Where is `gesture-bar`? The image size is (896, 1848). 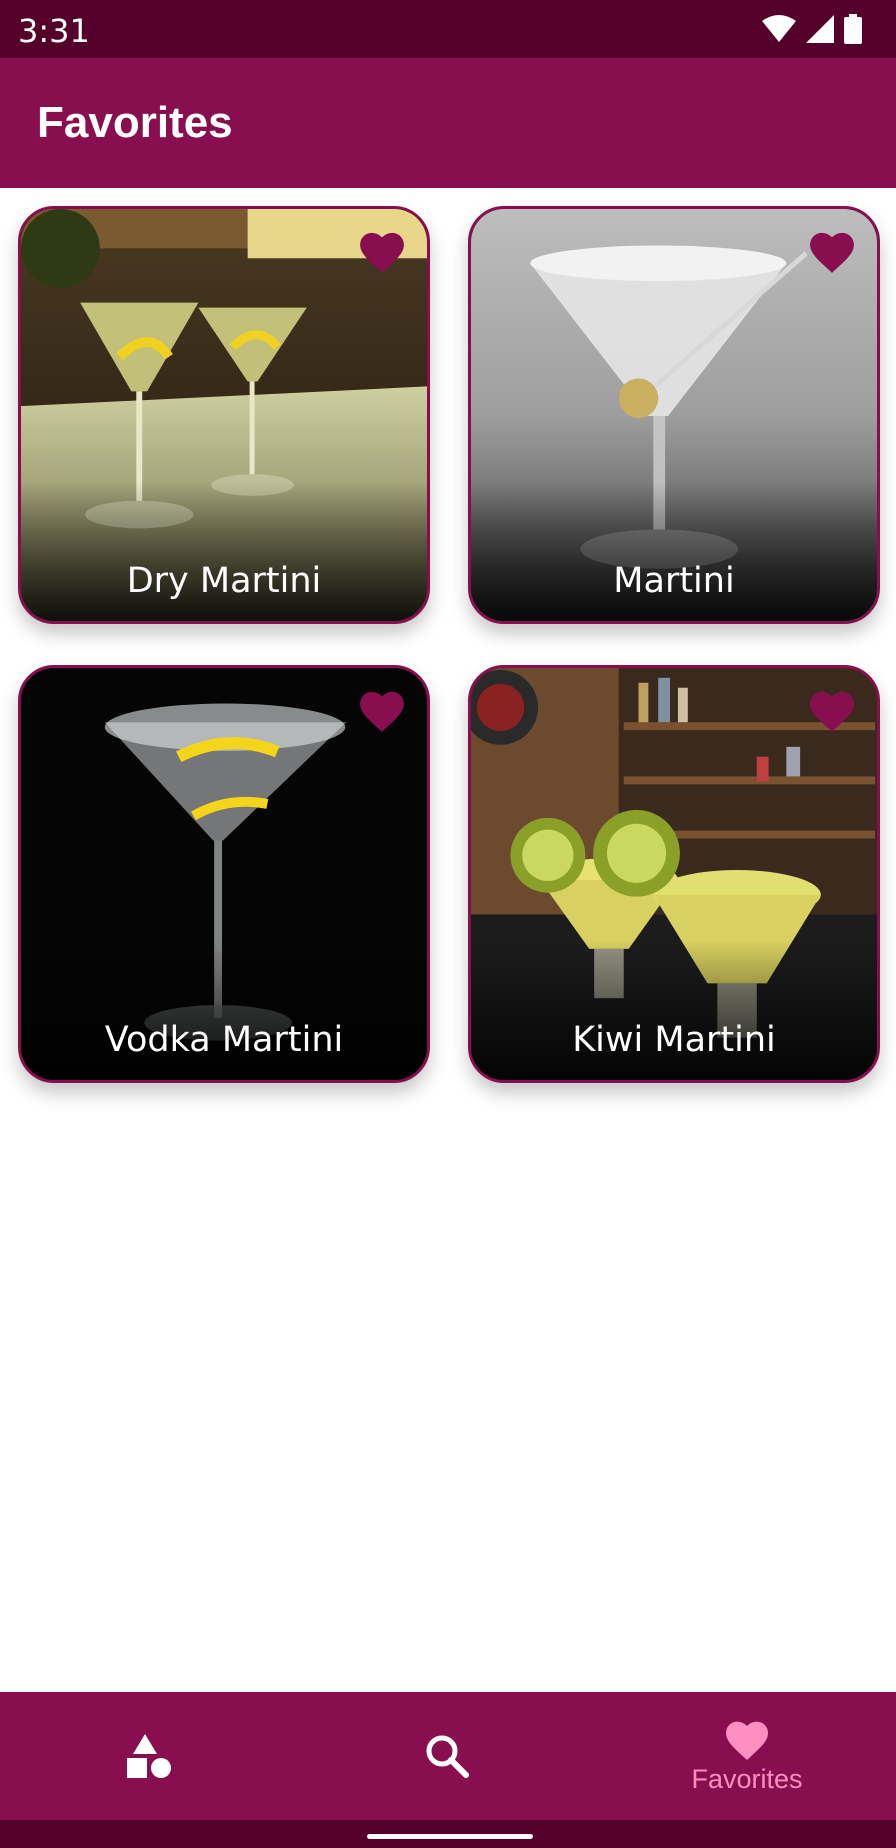
gesture-bar is located at coordinates (448, 1834).